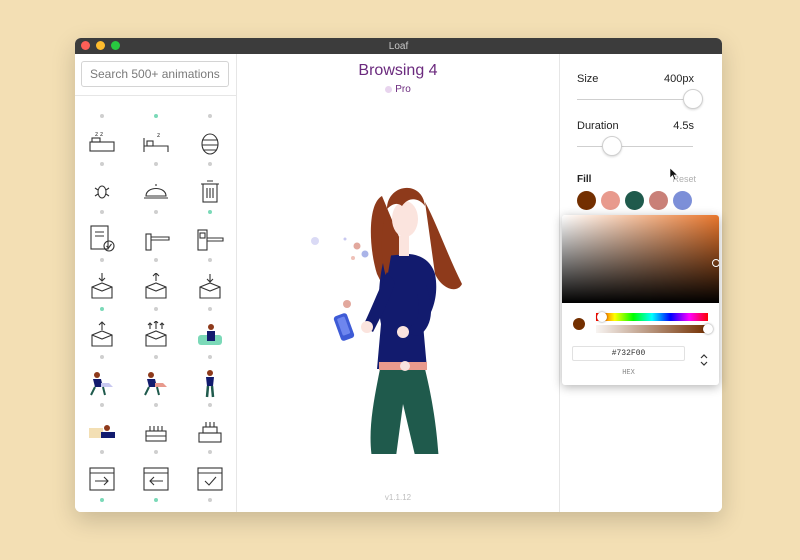 The image size is (800, 560). I want to click on sleeping-bed-icon: z z, so click(102, 141).